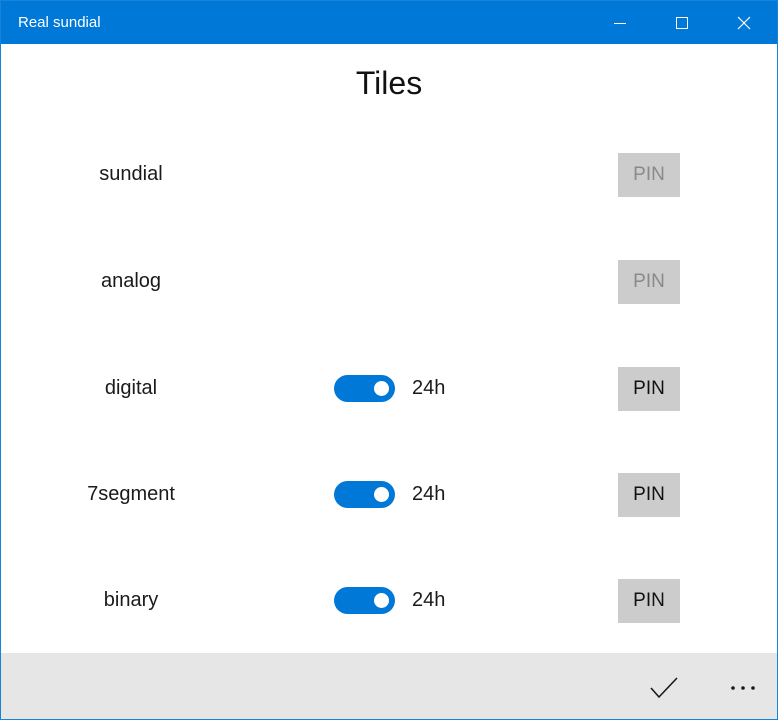  What do you see at coordinates (131, 388) in the screenshot?
I see `tile-name: digital` at bounding box center [131, 388].